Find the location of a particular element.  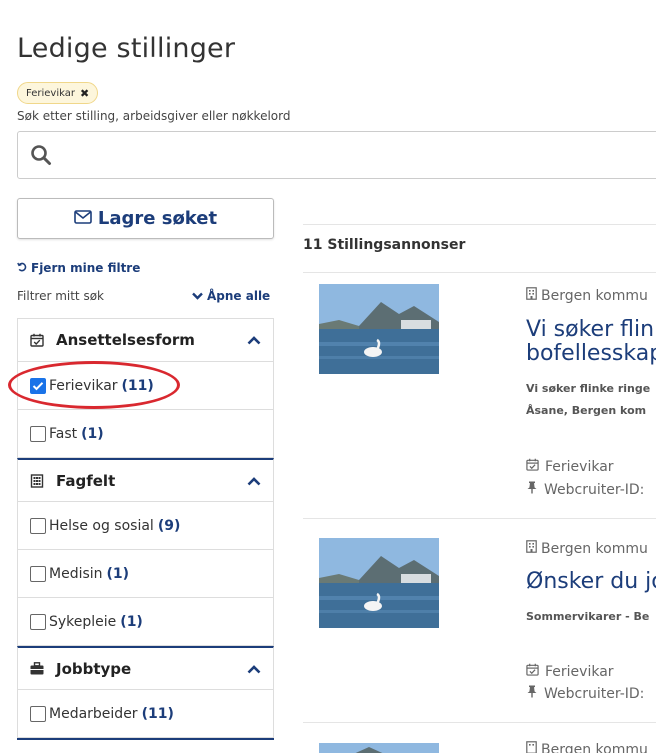

open-all-button: Åpne alle is located at coordinates (231, 296).